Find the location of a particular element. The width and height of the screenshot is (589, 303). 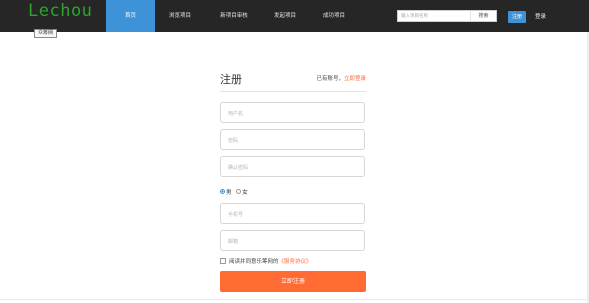

confirm-password-field: 确认密码 is located at coordinates (292, 166).